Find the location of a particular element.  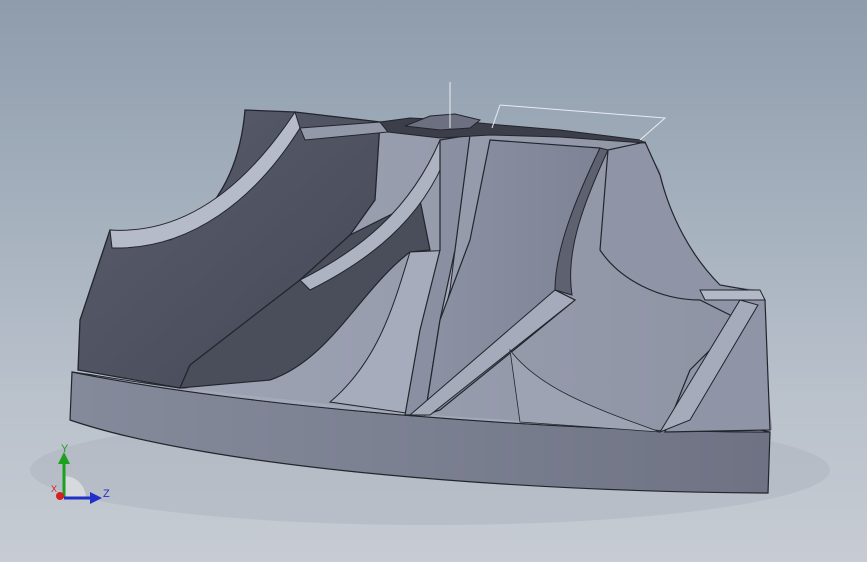

reference-triad is located at coordinates (84, 476).